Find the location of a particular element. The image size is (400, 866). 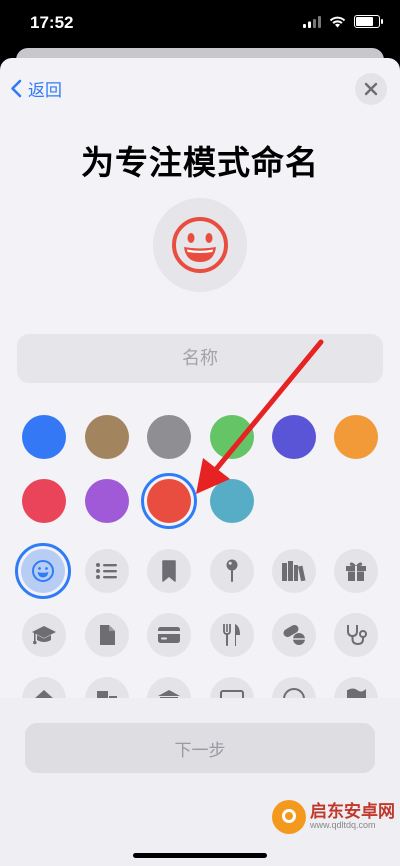

watermark-name: 启东安卓网 is located at coordinates (352, 811).